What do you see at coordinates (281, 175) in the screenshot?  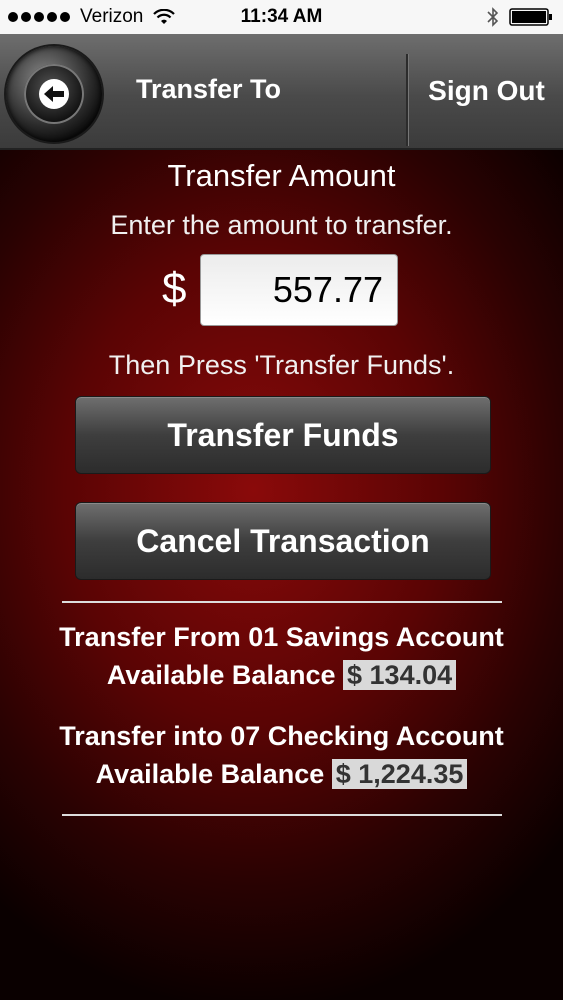 I see `page-heading: Transfer Amount` at bounding box center [281, 175].